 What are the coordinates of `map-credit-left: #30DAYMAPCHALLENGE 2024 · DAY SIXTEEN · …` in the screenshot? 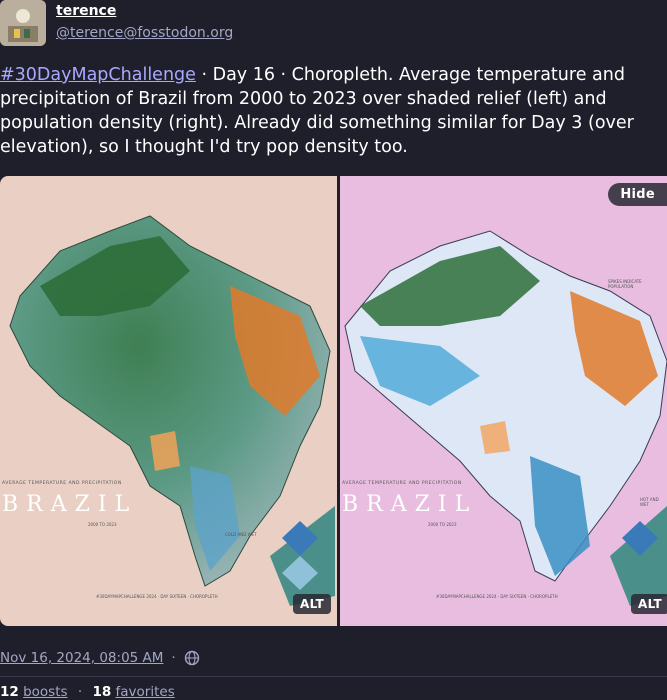 It's located at (157, 596).